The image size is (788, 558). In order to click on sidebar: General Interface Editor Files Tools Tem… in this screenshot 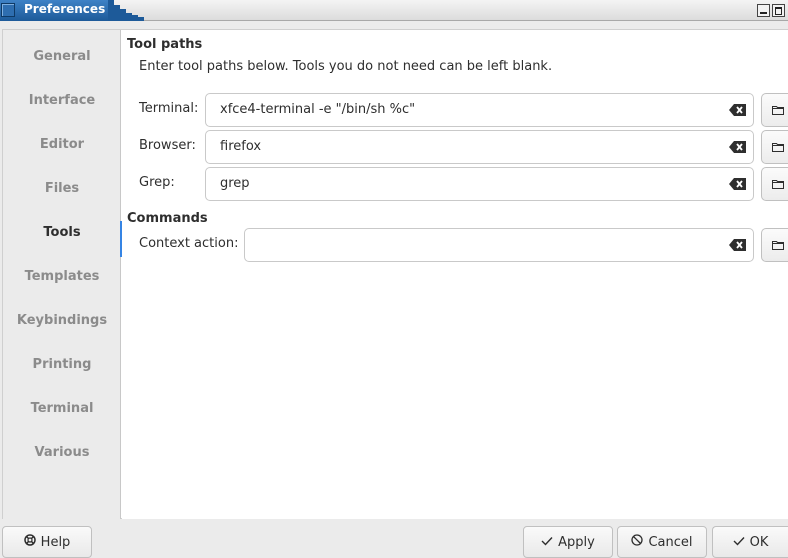, I will do `click(62, 274)`.